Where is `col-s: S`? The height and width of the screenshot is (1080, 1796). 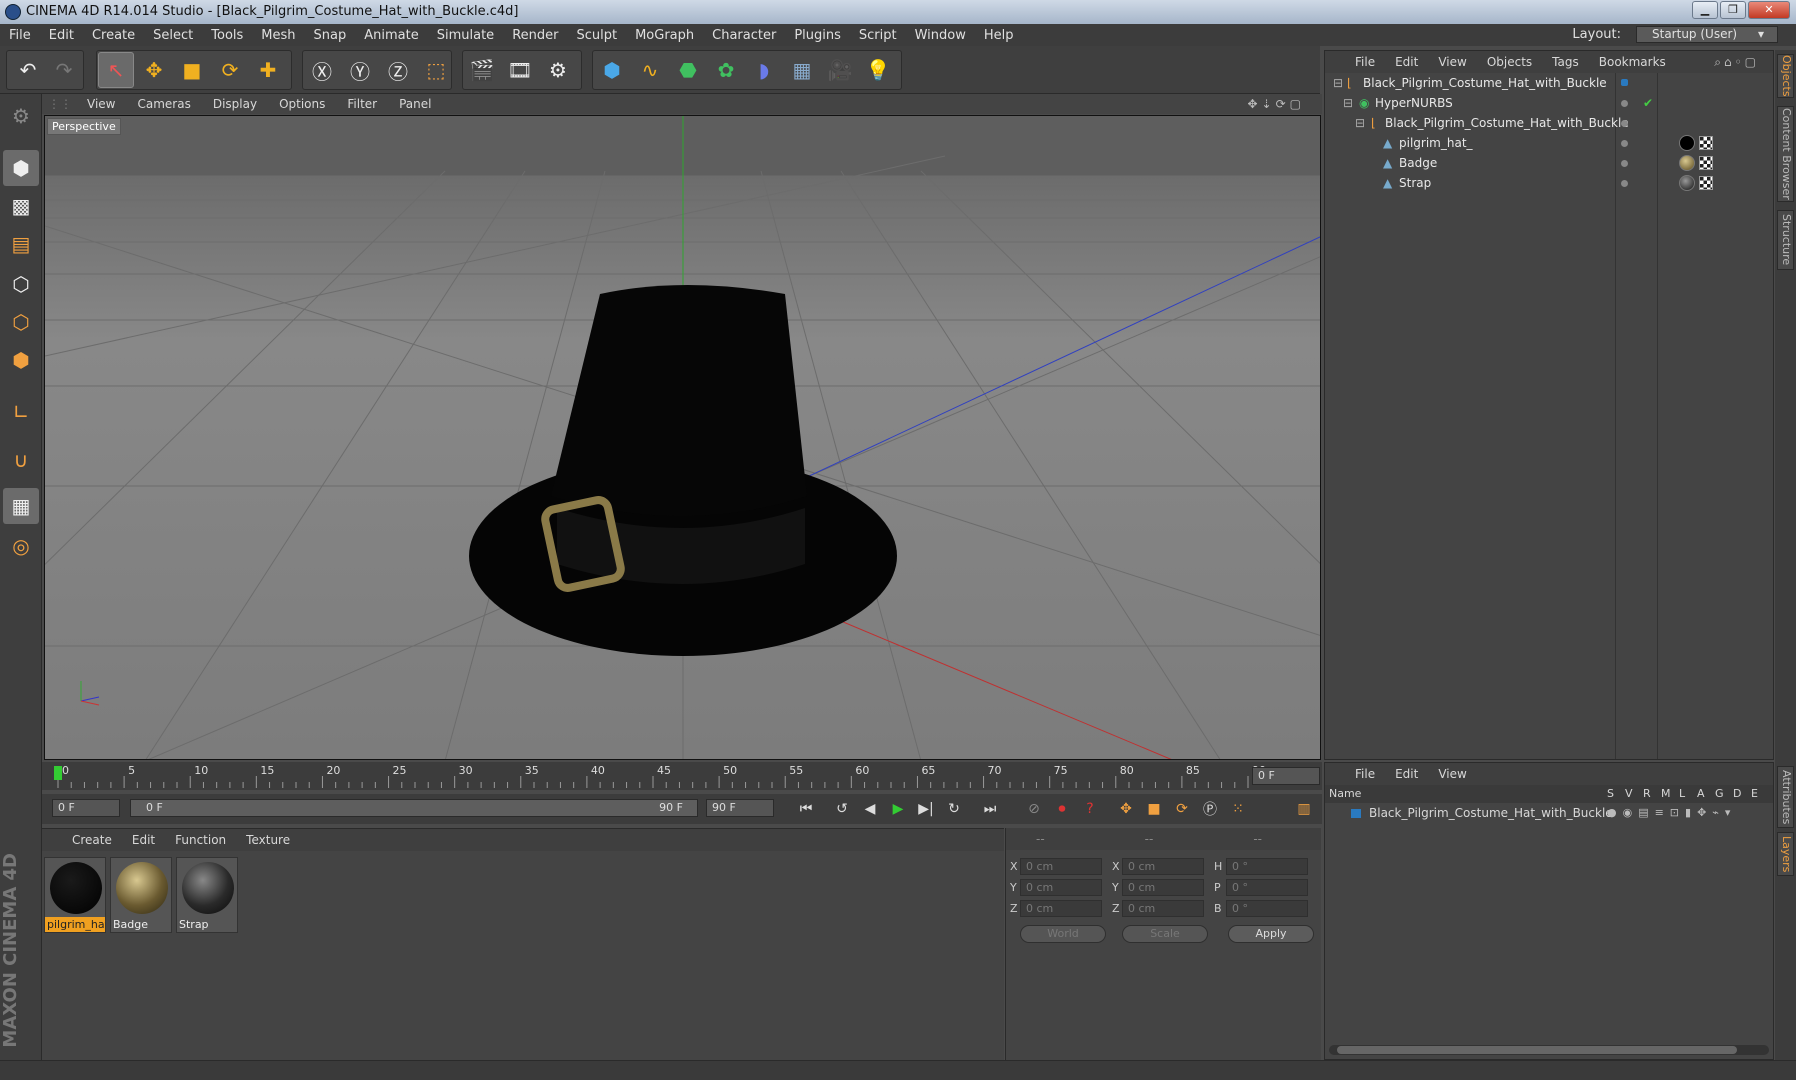 col-s: S is located at coordinates (1616, 794).